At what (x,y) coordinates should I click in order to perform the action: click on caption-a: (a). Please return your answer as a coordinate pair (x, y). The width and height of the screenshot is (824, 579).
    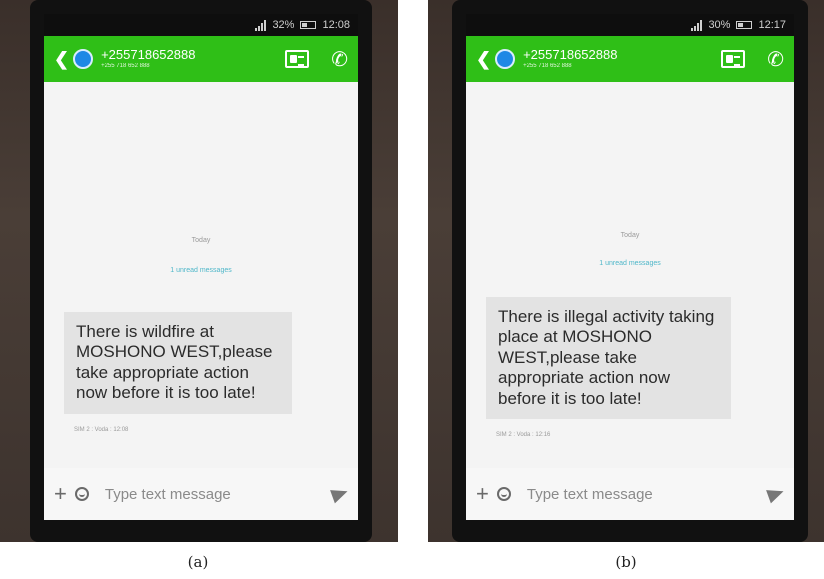
    Looking at the image, I should click on (198, 562).